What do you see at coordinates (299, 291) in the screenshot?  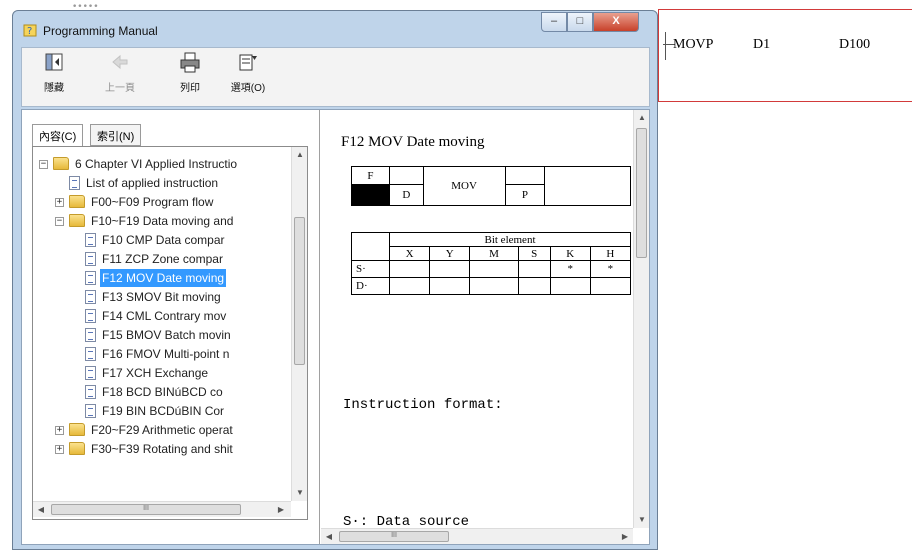 I see `tree-vscroll-thumb` at bounding box center [299, 291].